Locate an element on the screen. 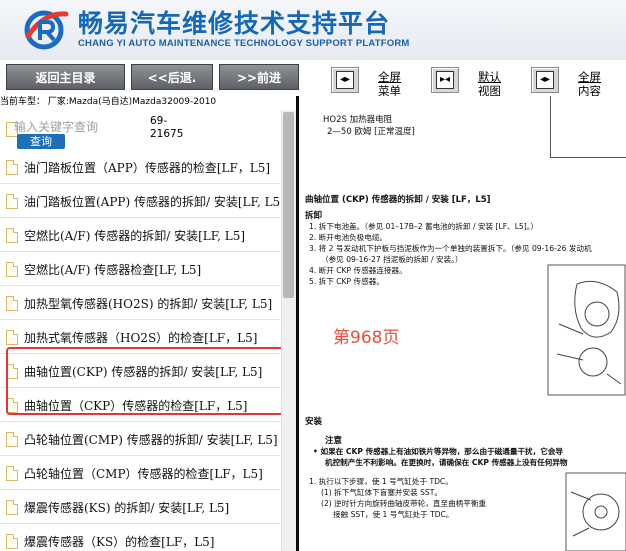 The width and height of the screenshot is (626, 551). figure-top is located at coordinates (588, 127).